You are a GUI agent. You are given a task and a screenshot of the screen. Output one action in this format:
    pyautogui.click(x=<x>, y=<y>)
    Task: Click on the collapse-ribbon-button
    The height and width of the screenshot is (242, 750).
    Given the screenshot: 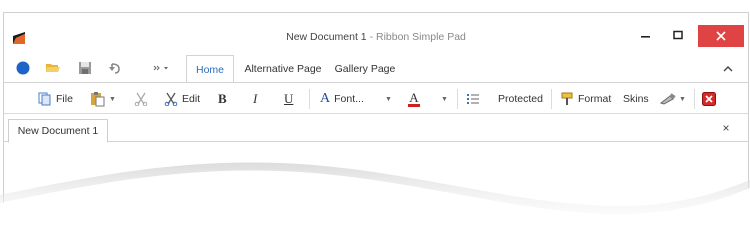 What is the action you would take?
    pyautogui.click(x=728, y=69)
    